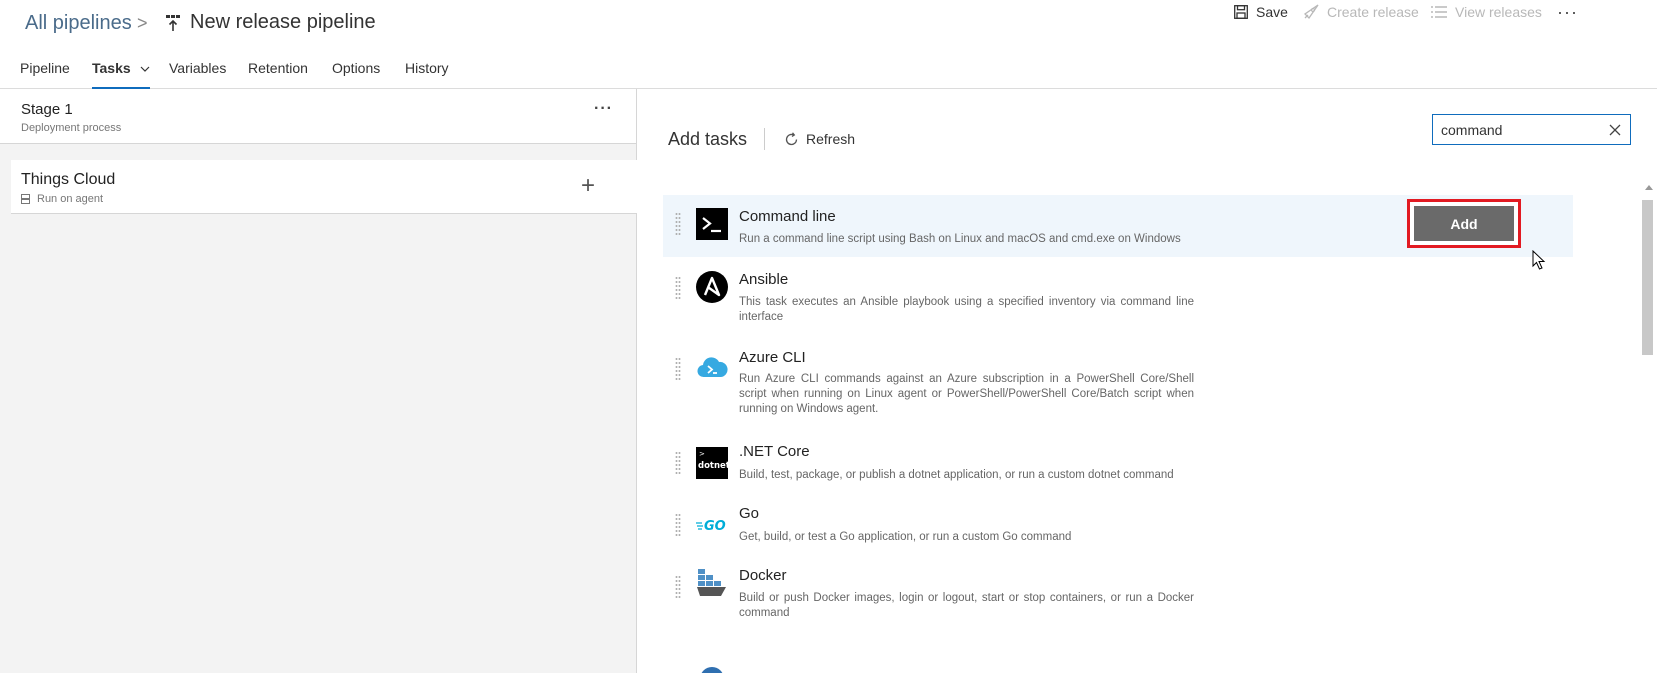 The image size is (1657, 673). Describe the element at coordinates (1615, 130) in the screenshot. I see `clear-search-icon` at that location.